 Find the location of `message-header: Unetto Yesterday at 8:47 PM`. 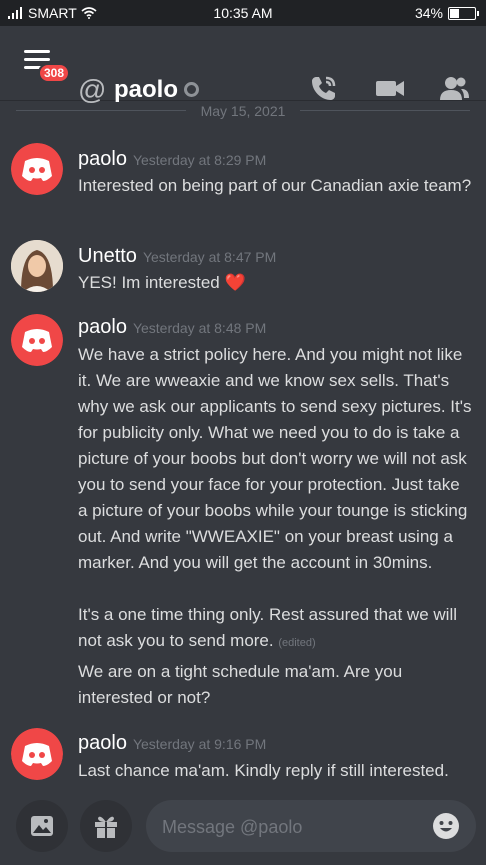

message-header: Unetto Yesterday at 8:47 PM is located at coordinates (177, 256).